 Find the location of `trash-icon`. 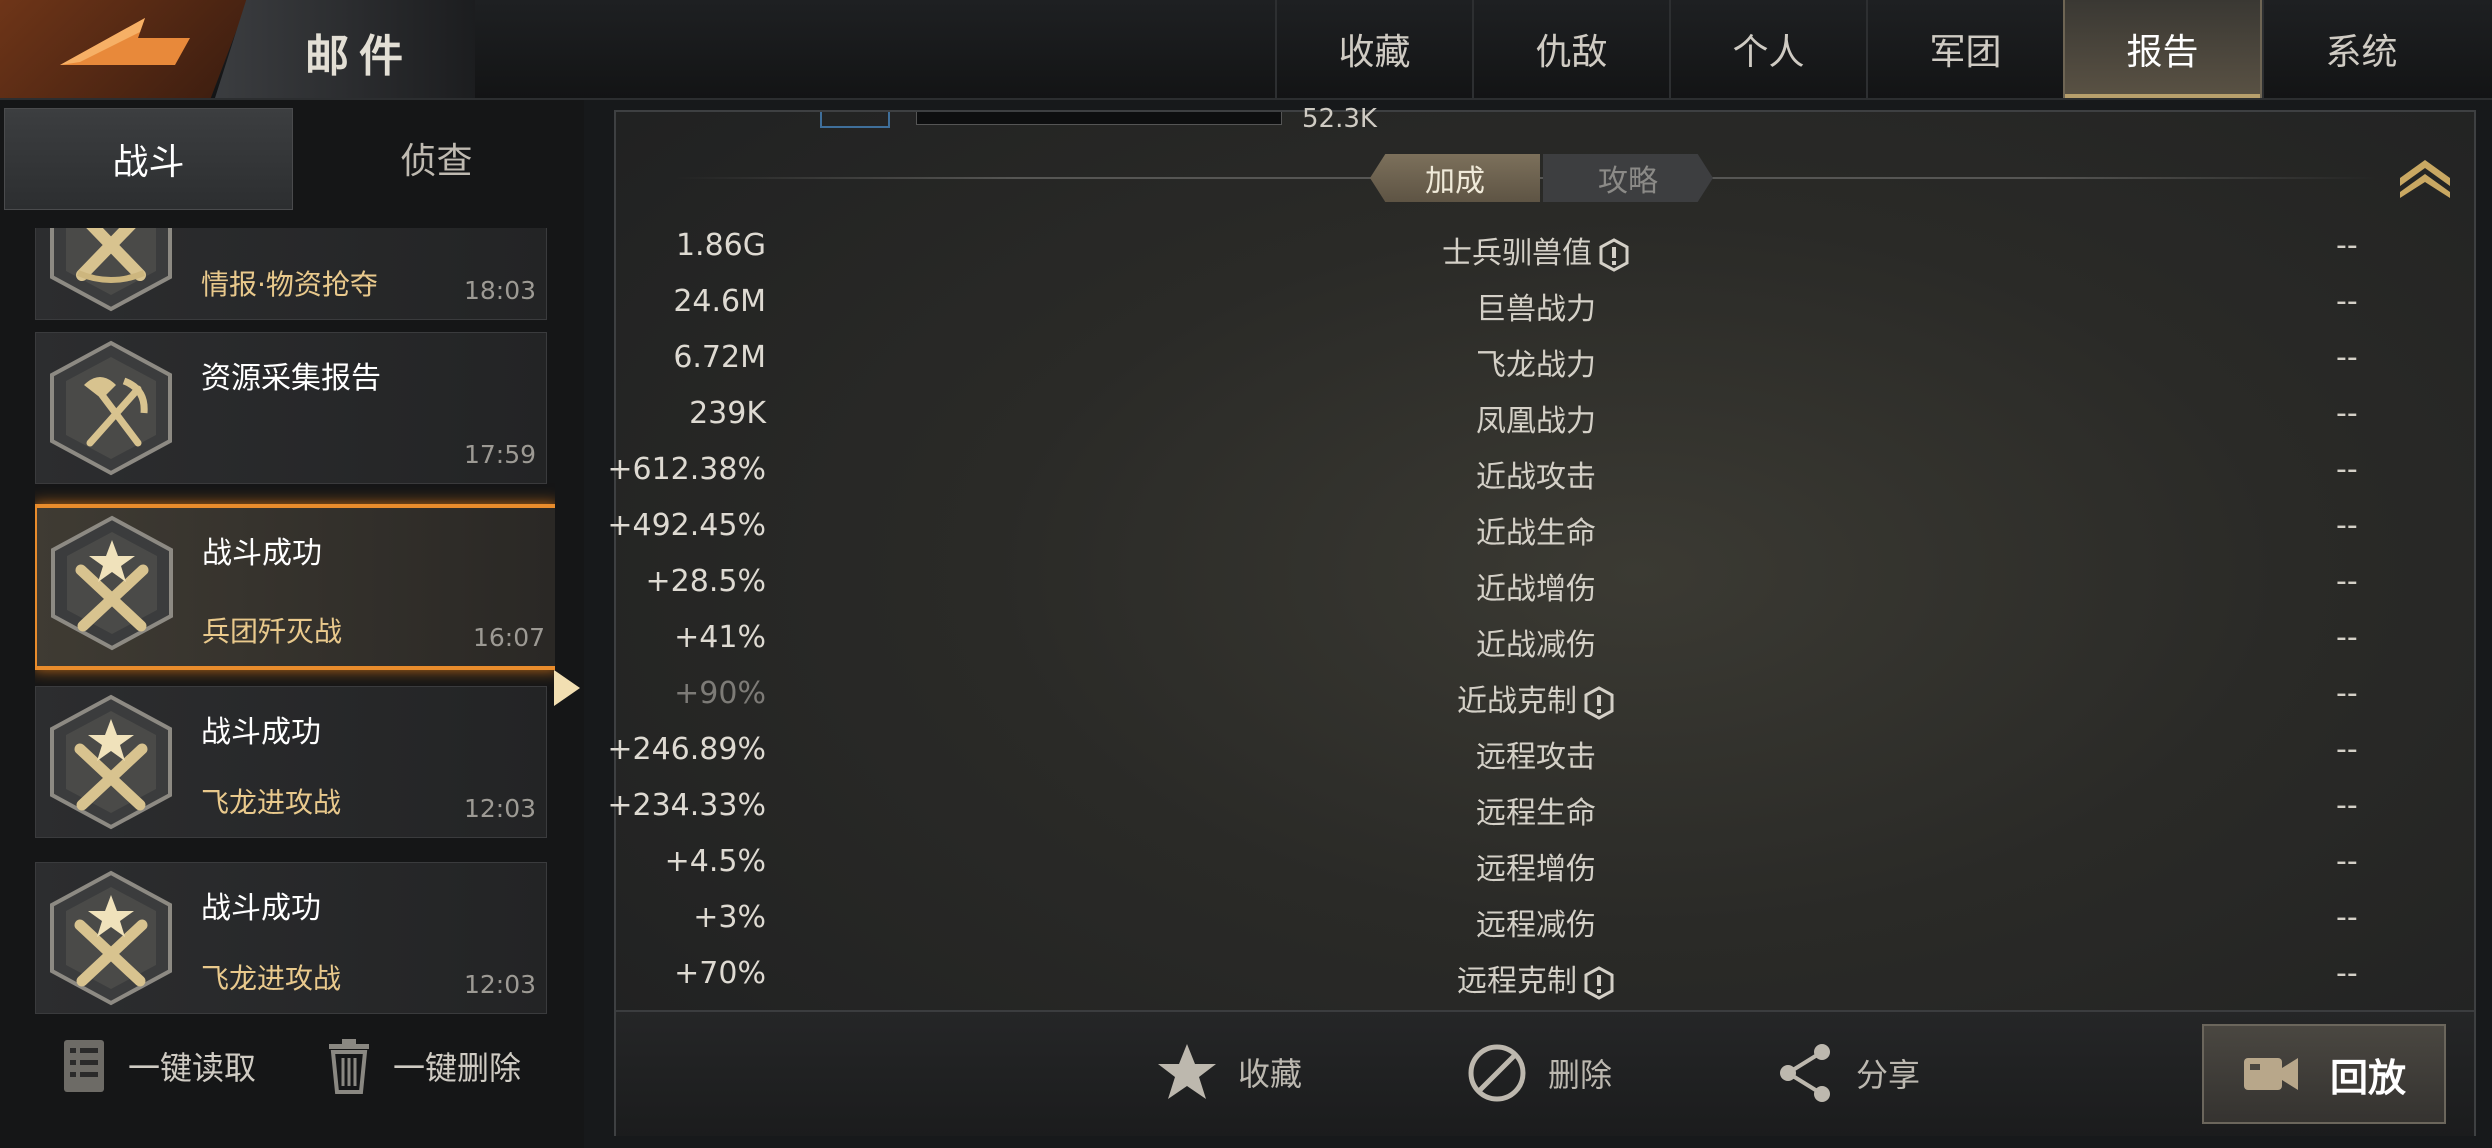

trash-icon is located at coordinates (349, 1066).